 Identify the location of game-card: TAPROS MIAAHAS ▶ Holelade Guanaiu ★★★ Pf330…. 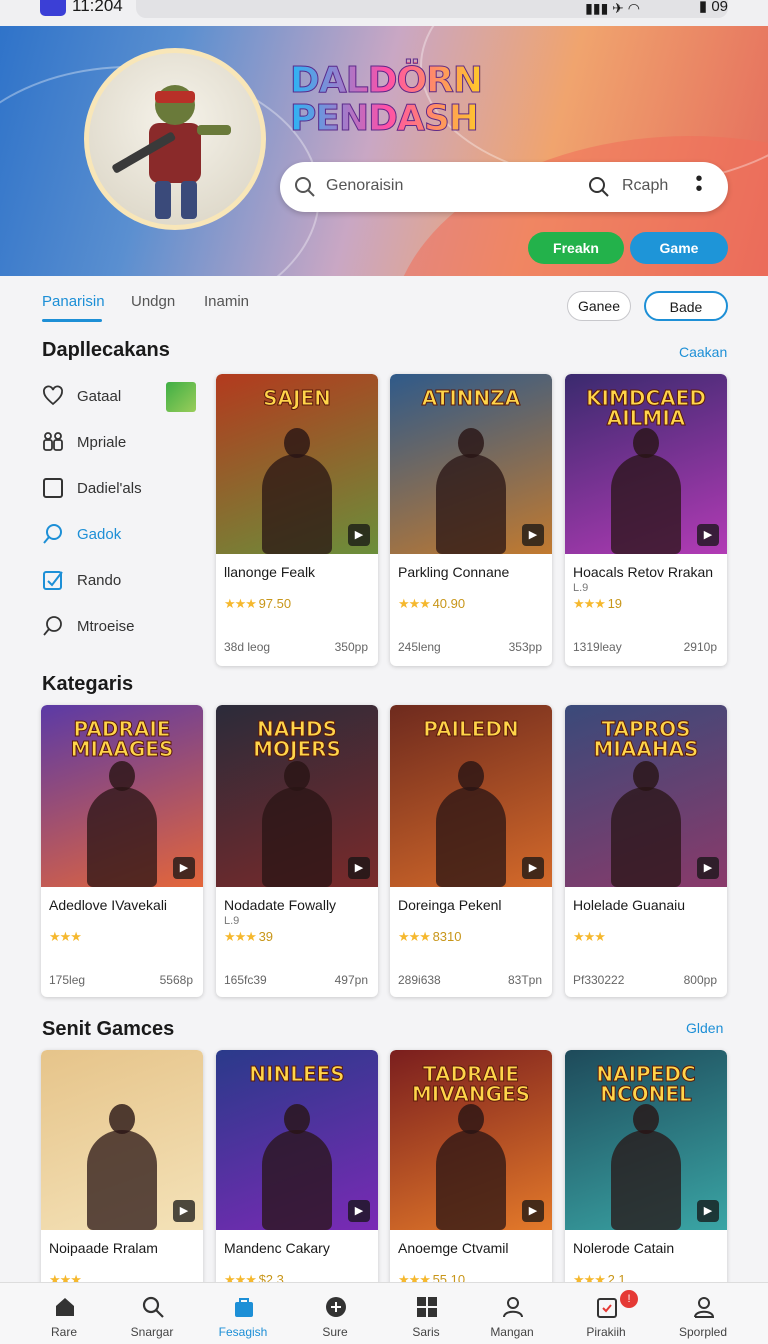
(646, 851).